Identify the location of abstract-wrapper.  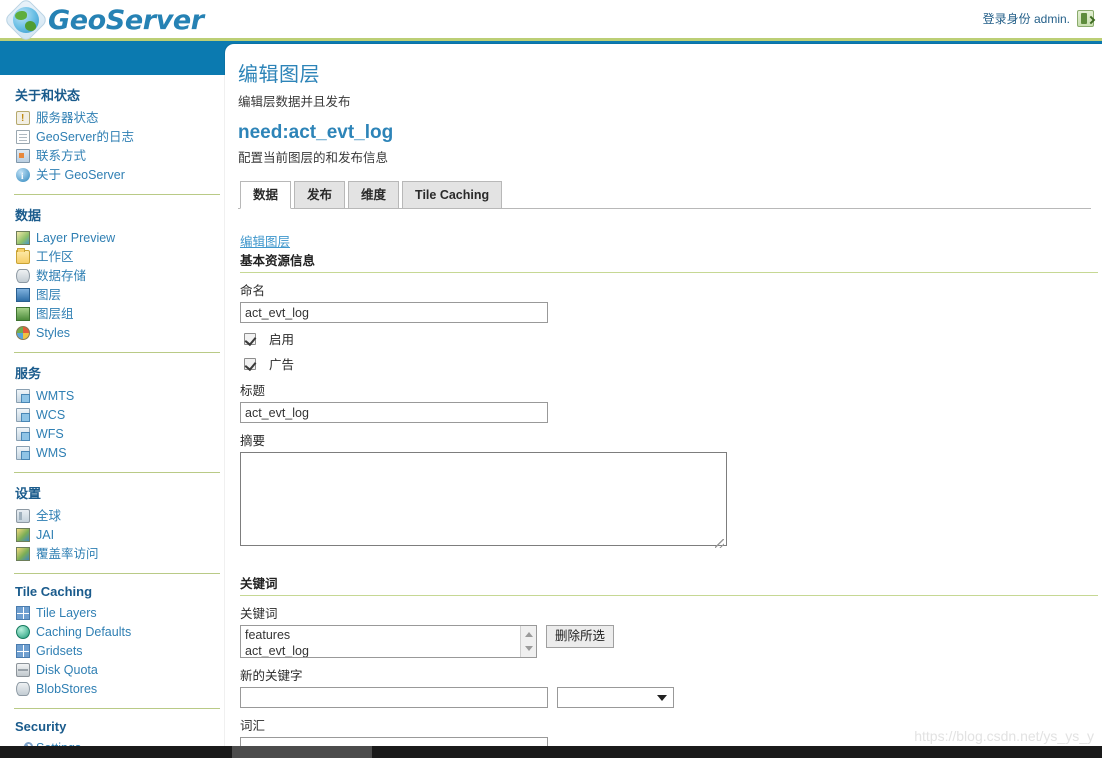
(483, 501).